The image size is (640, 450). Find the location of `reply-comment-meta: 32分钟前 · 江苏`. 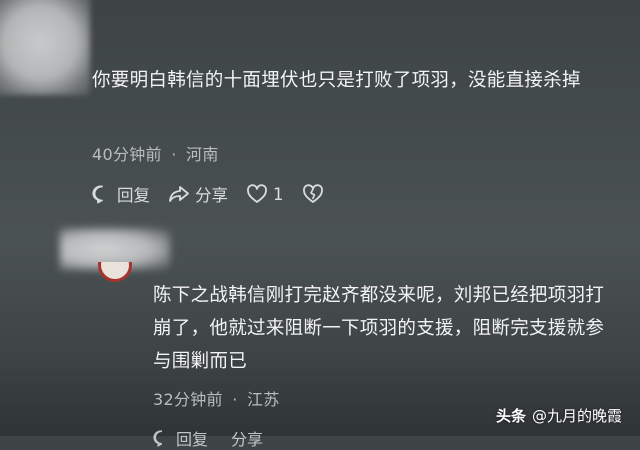

reply-comment-meta: 32分钟前 · 江苏 is located at coordinates (216, 398).